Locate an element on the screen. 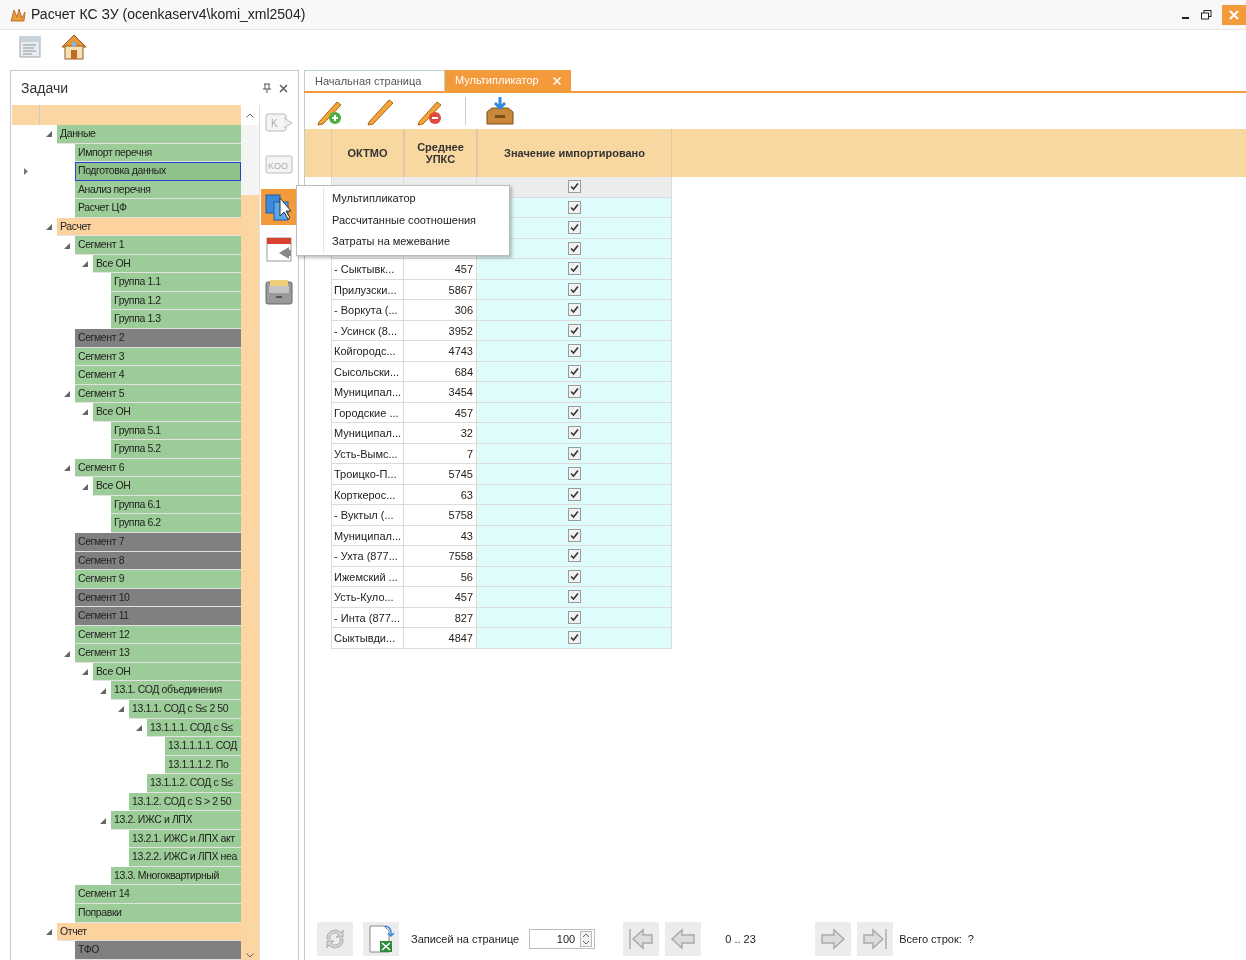 The height and width of the screenshot is (960, 1246). page-size-field: 100 is located at coordinates (554, 939).